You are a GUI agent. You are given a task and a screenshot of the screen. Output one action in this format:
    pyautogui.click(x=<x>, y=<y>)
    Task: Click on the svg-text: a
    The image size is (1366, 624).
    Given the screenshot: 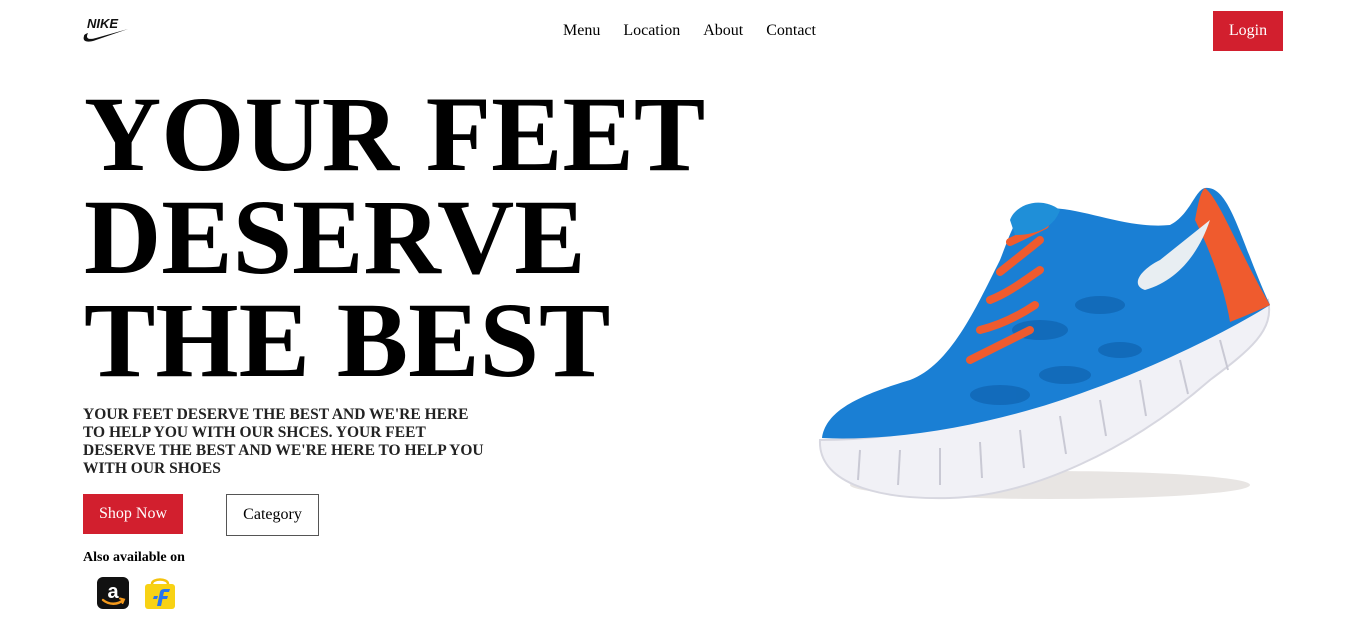 What is the action you would take?
    pyautogui.click(x=113, y=592)
    